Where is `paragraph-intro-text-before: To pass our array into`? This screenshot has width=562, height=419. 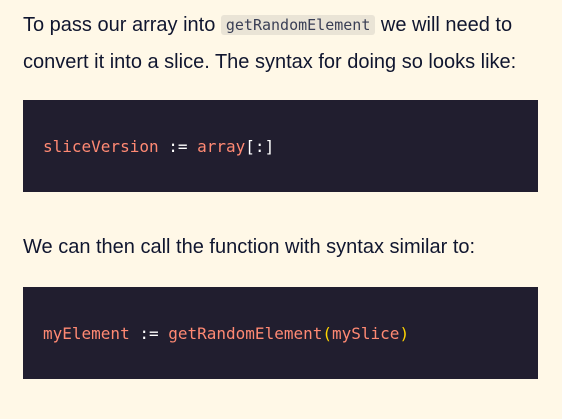
paragraph-intro-text-before: To pass our array into is located at coordinates (122, 25).